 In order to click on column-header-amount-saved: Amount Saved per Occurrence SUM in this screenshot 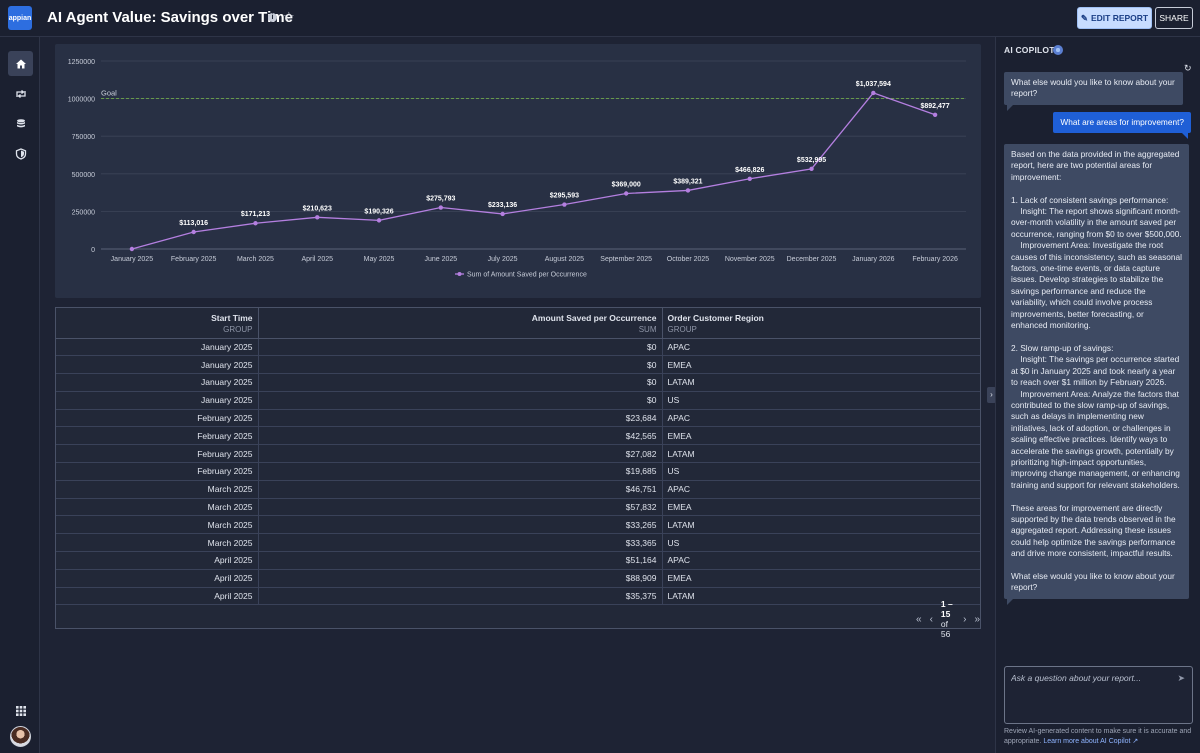, I will do `click(460, 323)`.